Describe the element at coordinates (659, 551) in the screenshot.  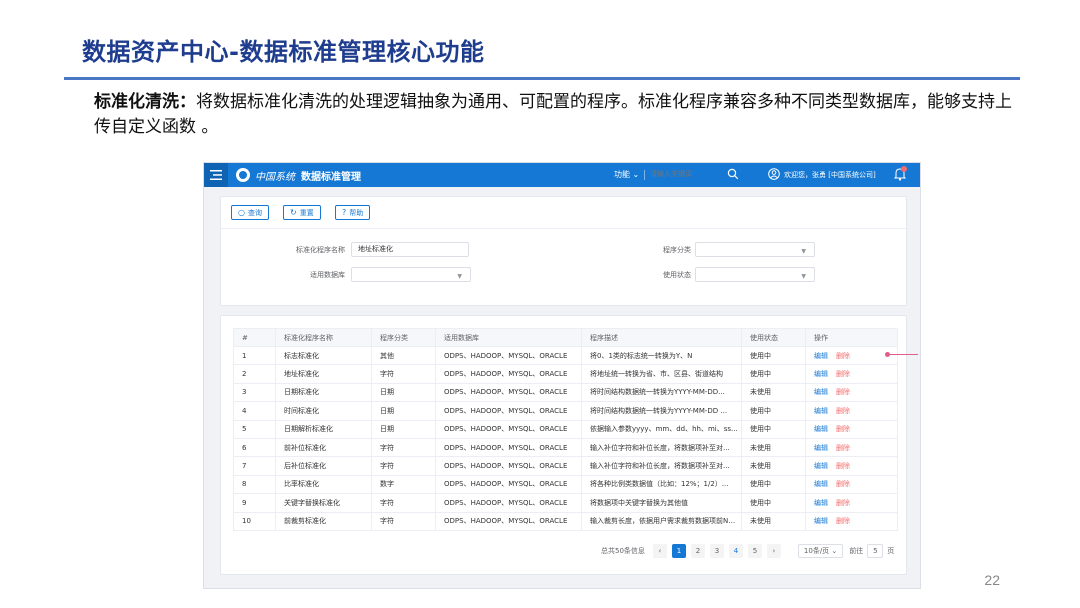
I see `prev-page-button: ‹` at that location.